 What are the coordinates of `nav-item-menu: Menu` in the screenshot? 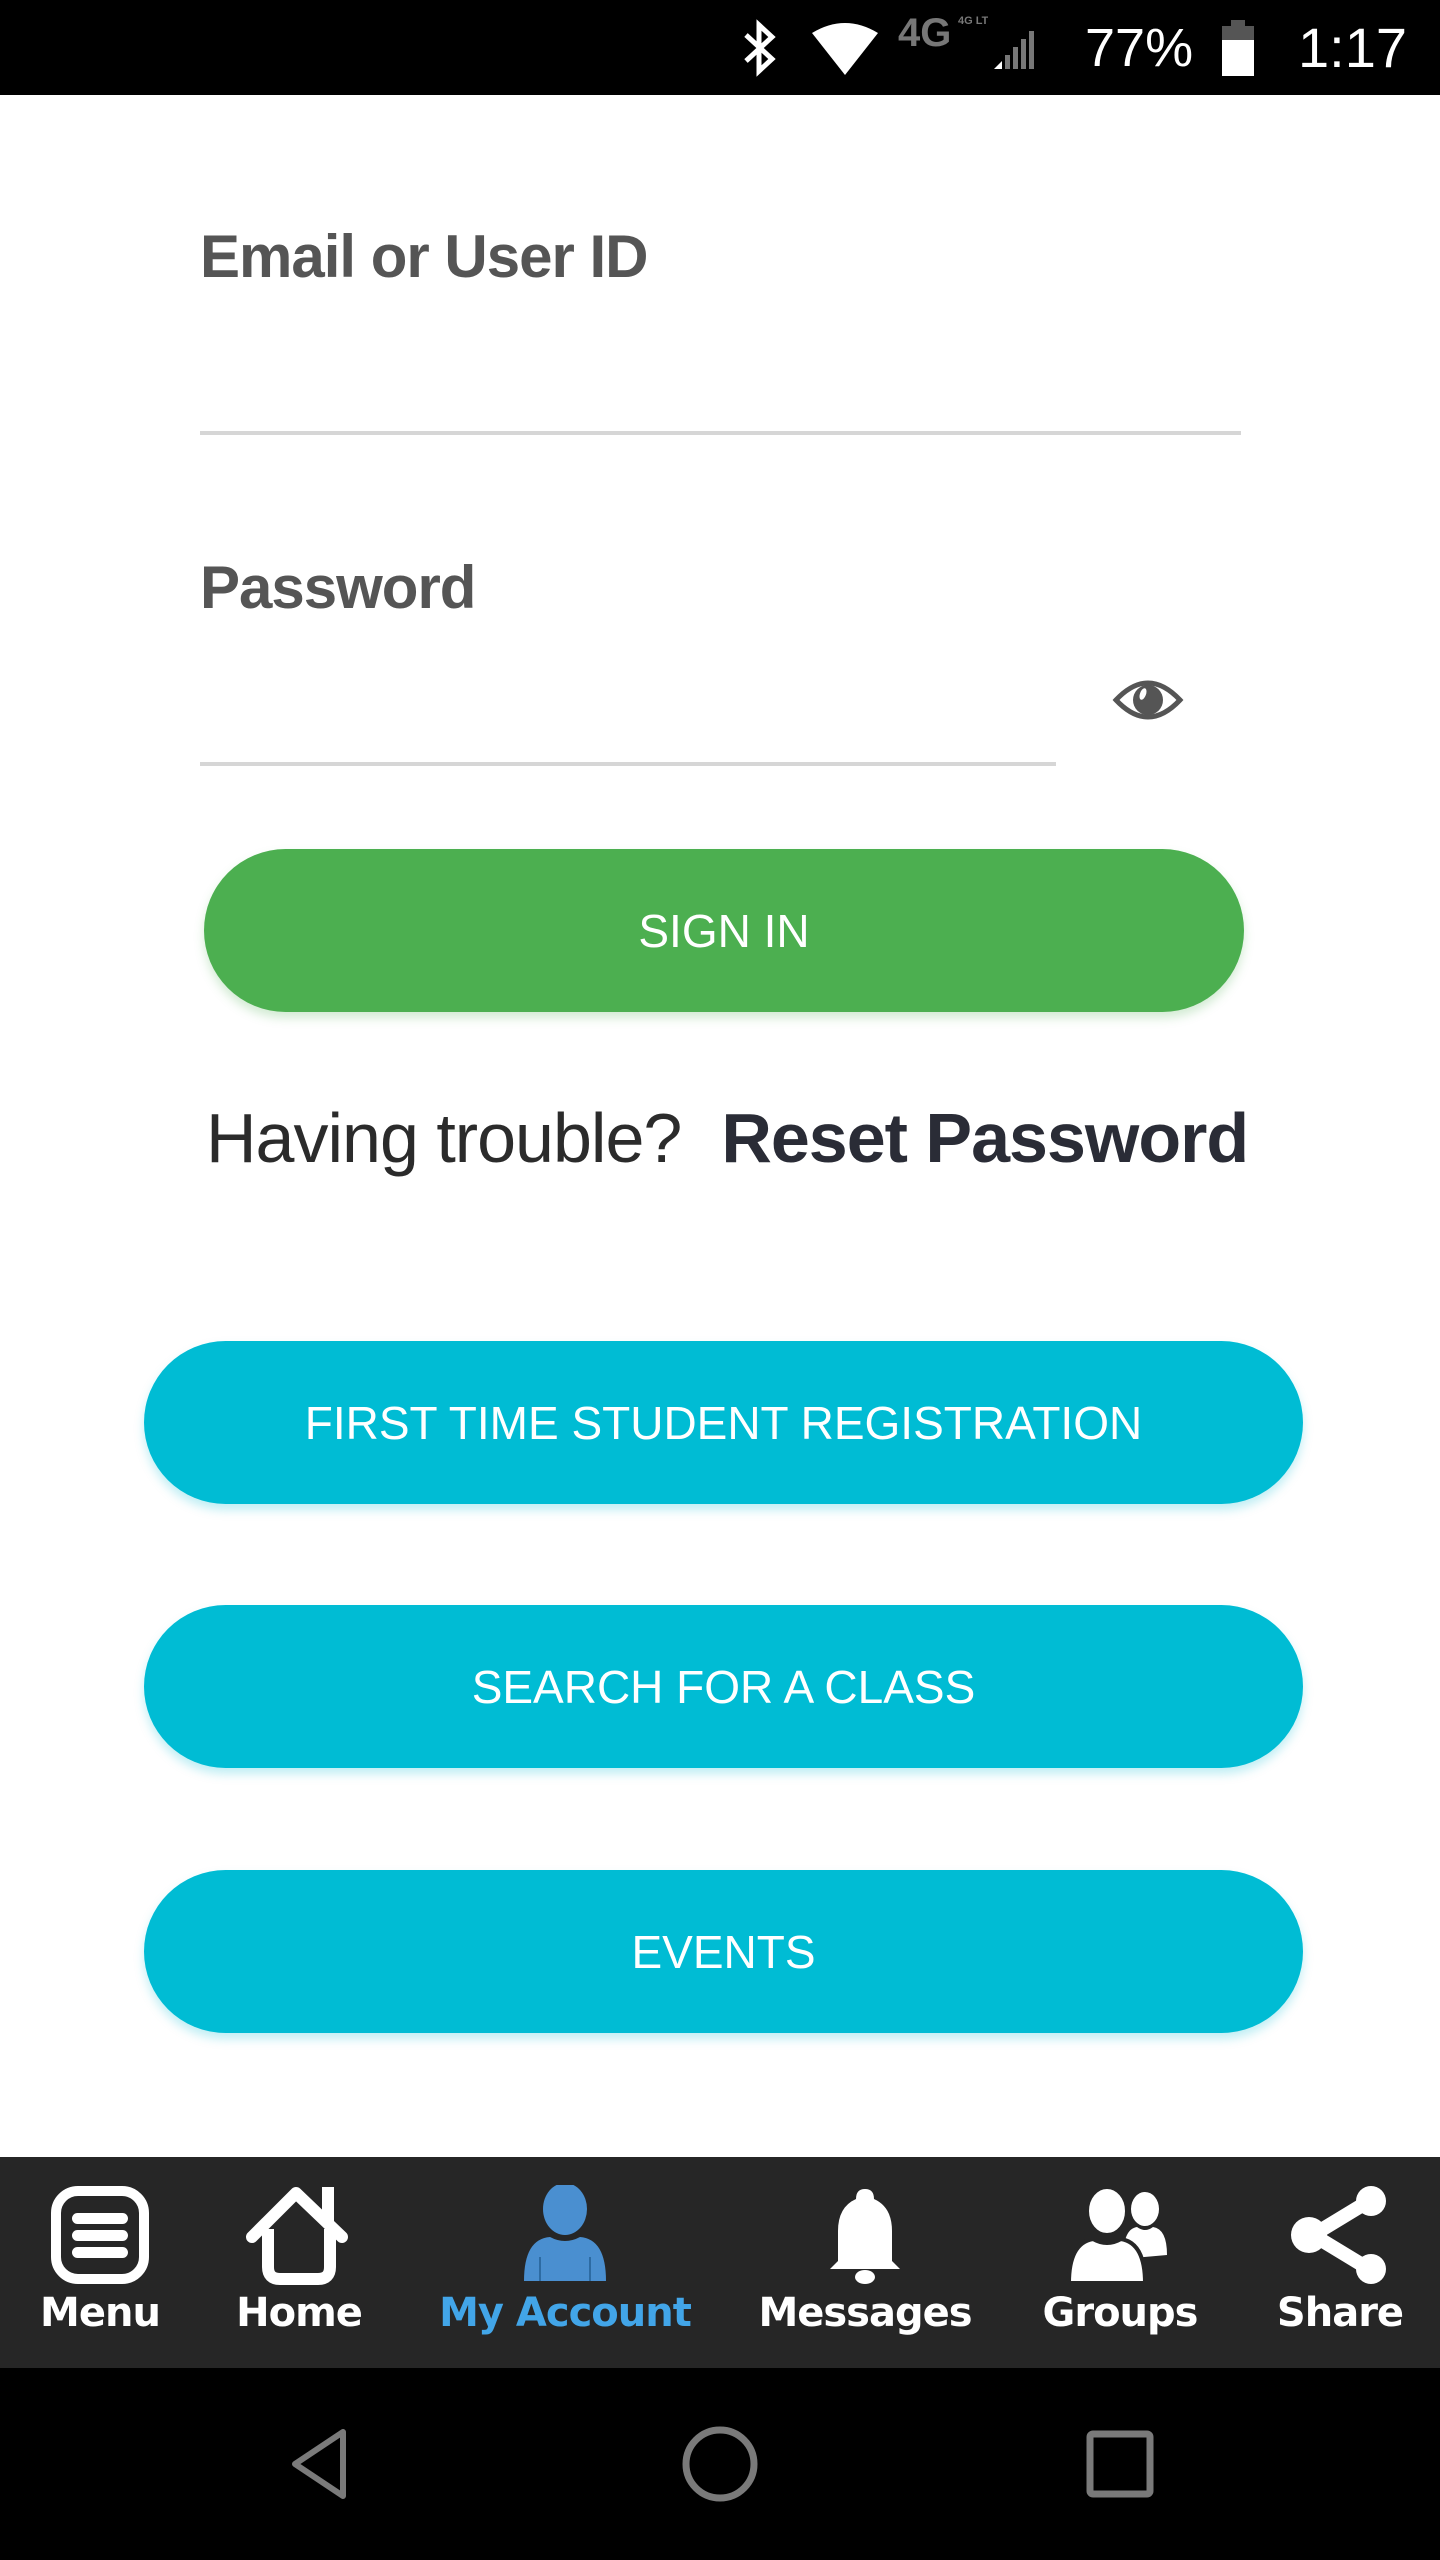 It's located at (100, 2262).